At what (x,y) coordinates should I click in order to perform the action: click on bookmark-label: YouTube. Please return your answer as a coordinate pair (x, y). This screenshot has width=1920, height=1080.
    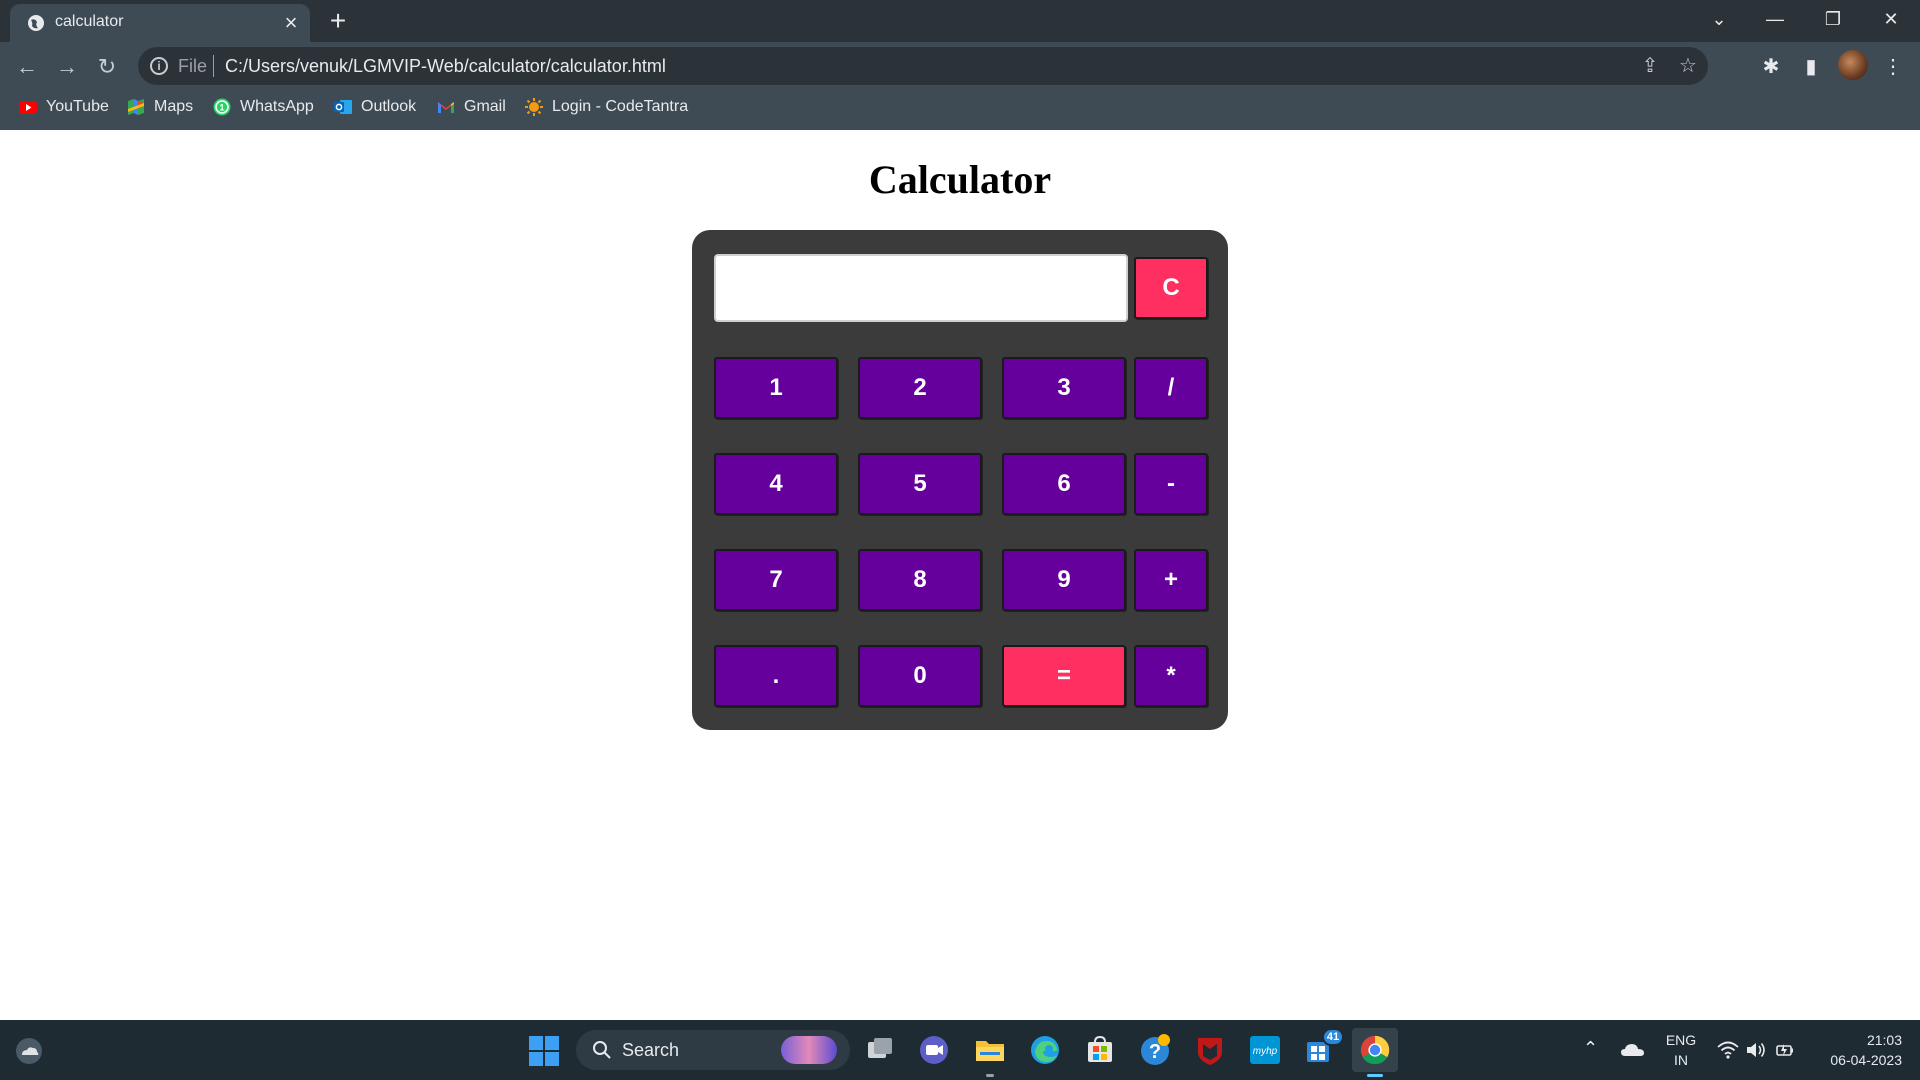
    Looking at the image, I should click on (77, 106).